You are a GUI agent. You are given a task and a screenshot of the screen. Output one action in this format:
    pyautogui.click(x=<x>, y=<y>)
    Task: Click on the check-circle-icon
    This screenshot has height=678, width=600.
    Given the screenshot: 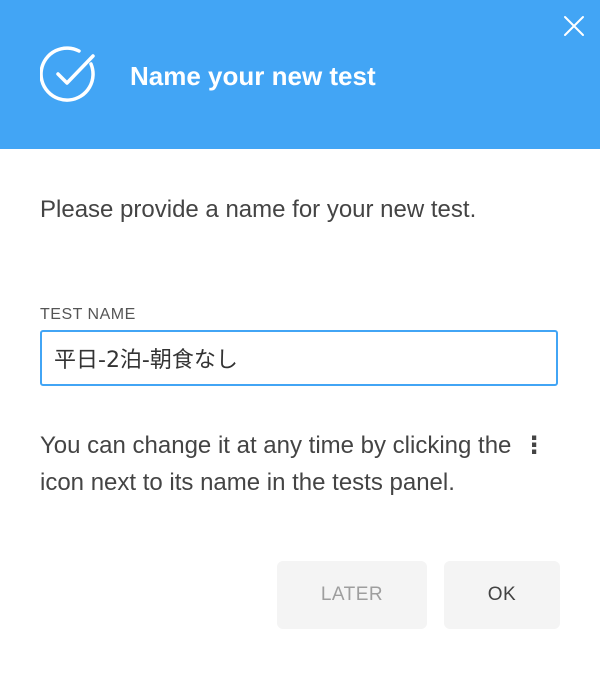 What is the action you would take?
    pyautogui.click(x=67, y=74)
    